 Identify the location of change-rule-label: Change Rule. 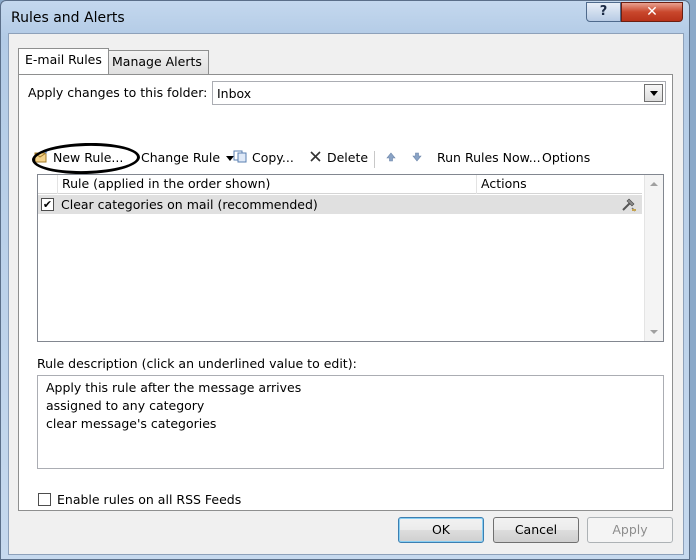
(181, 157).